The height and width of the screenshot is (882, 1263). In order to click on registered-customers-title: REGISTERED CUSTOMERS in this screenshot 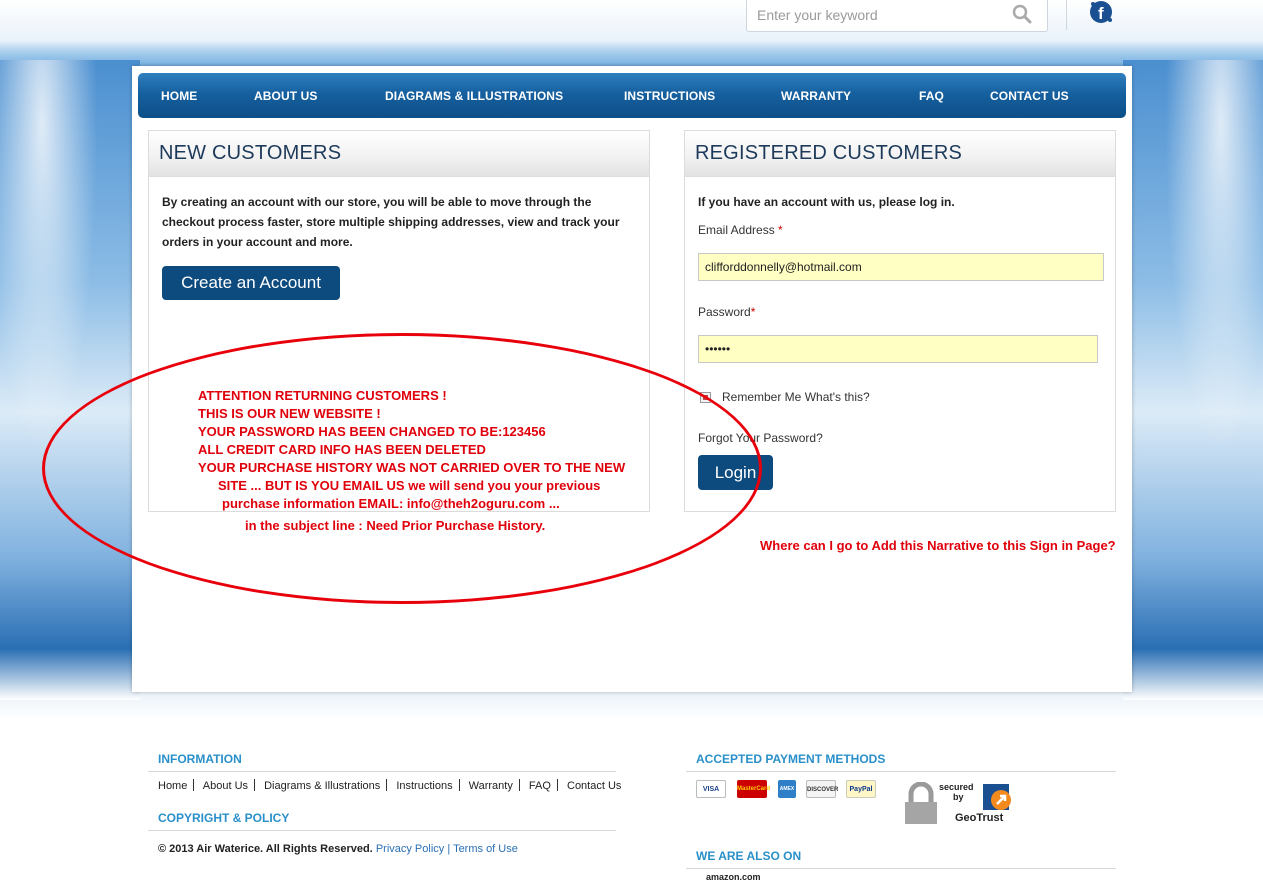, I will do `click(828, 153)`.